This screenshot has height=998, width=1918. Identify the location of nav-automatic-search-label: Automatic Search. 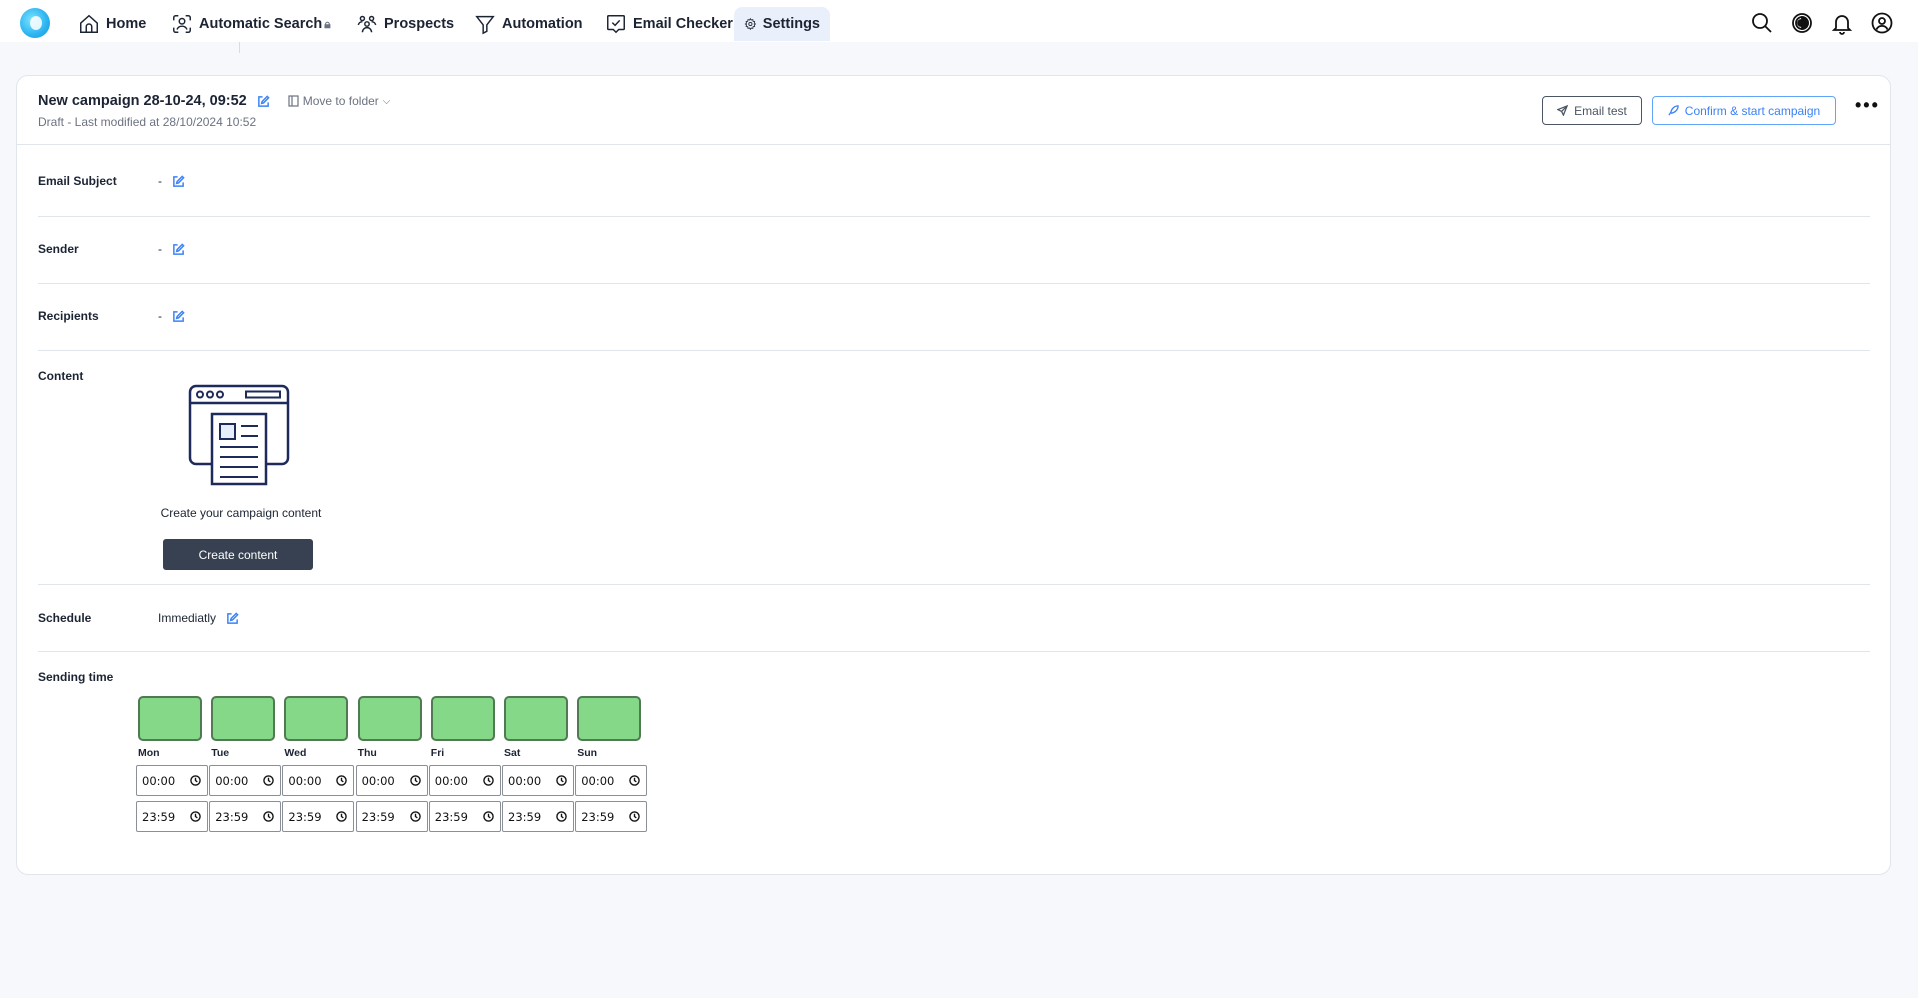
(261, 24).